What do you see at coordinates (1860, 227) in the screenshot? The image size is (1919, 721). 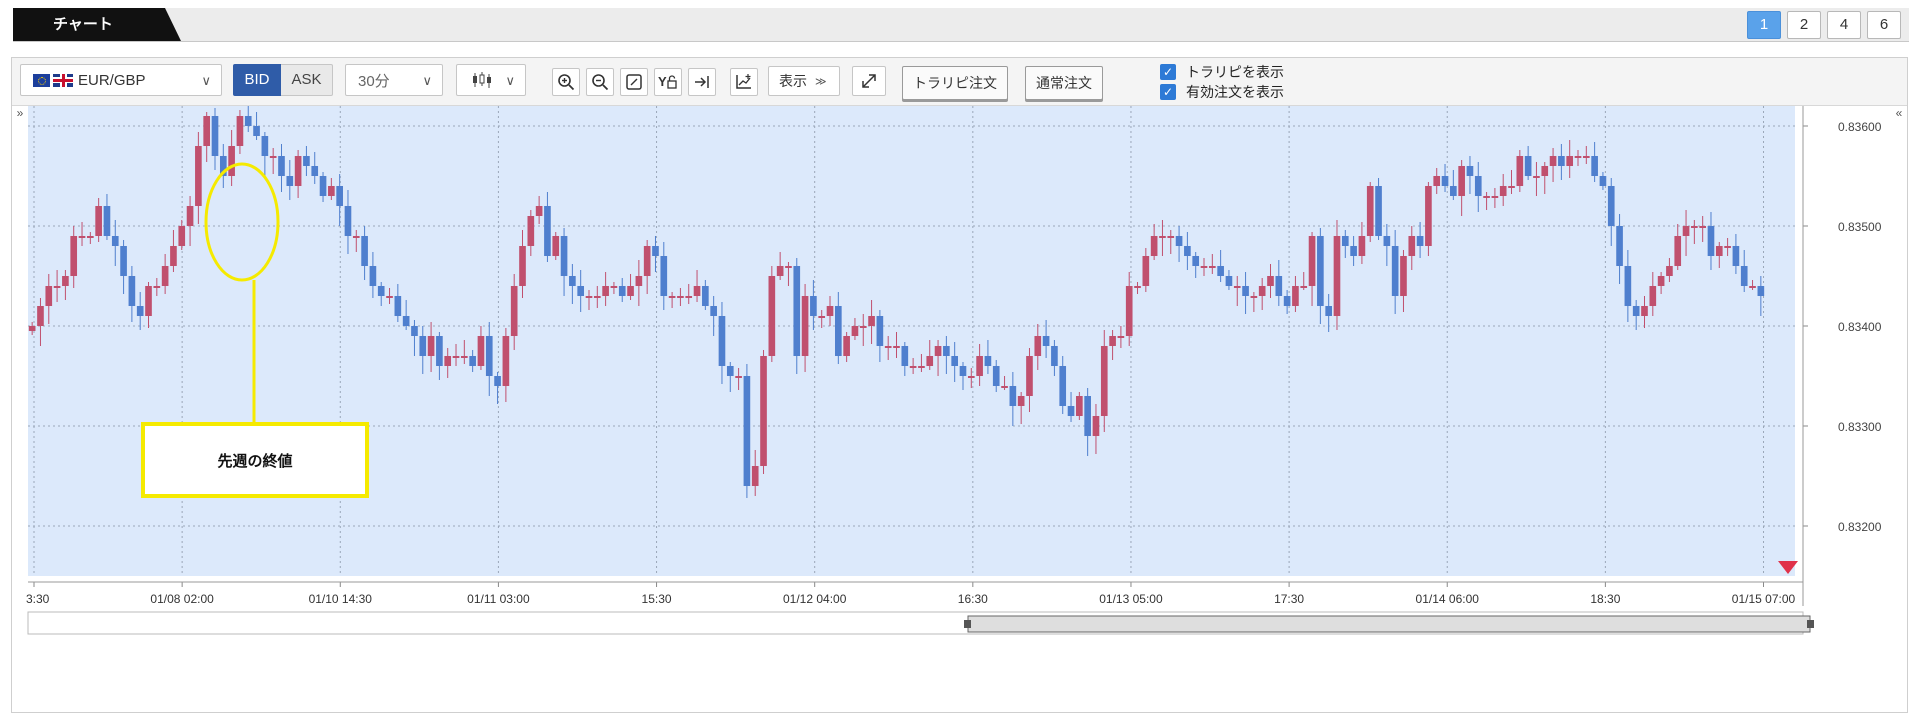 I see `y-tick-label: 0.83500` at bounding box center [1860, 227].